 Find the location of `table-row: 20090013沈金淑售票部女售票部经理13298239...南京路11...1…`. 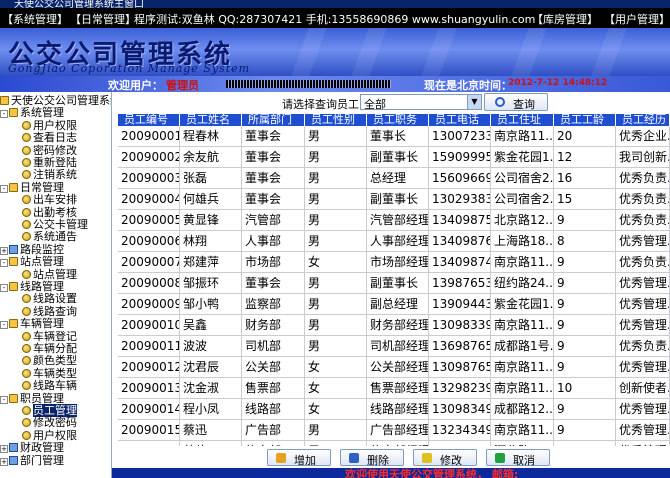

table-row: 20090013沈金淑售票部女售票部经理13298239...南京路11...1… is located at coordinates (394, 388).